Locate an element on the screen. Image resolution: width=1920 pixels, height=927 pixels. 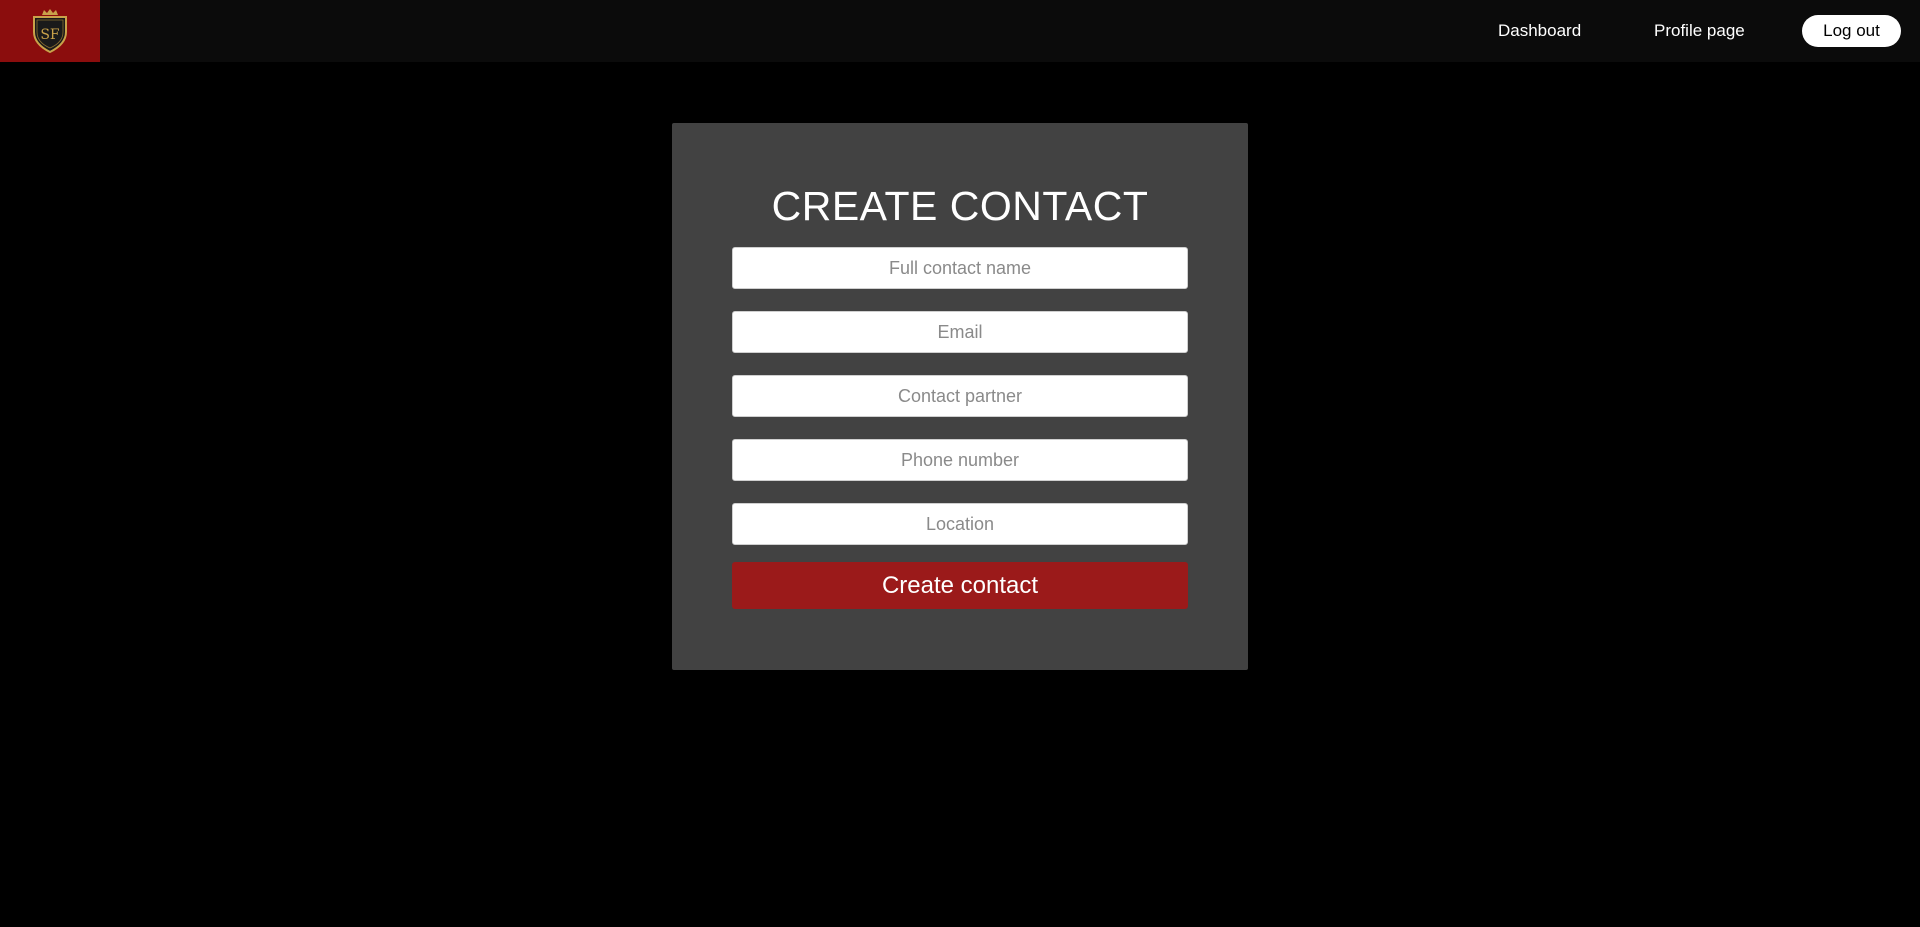
logout-button: Log out is located at coordinates (1851, 31).